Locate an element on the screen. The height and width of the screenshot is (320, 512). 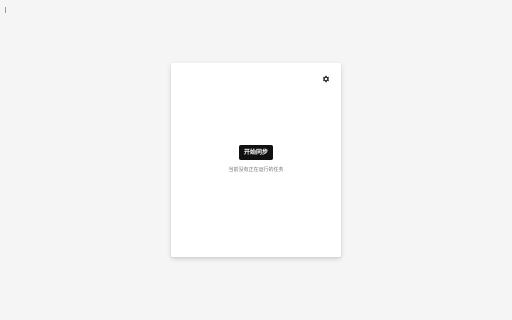
status-text: 当前没有正在运行的任务 is located at coordinates (256, 170).